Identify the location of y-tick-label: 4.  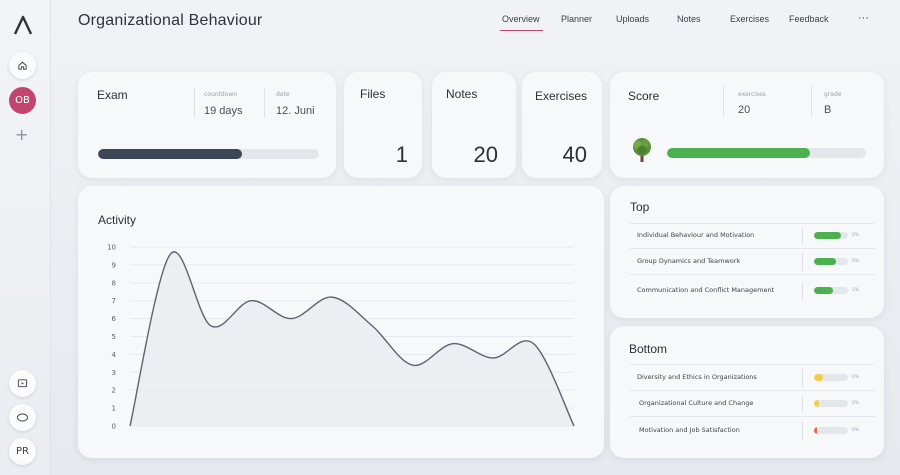
(114, 355).